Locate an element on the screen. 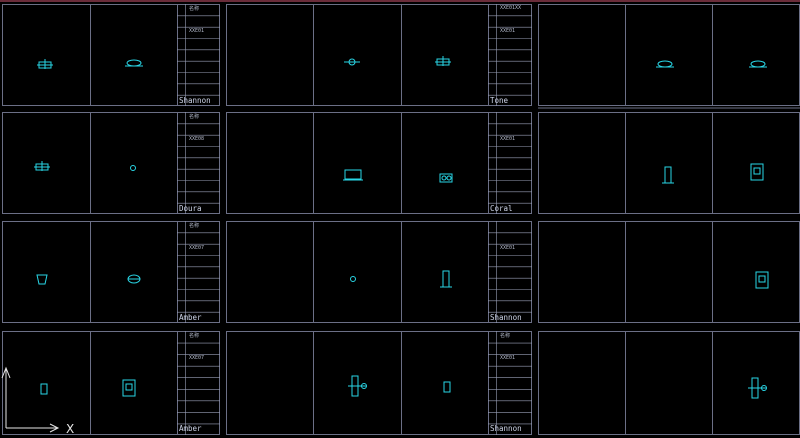 Image resolution: width=800 pixels, height=438 pixels. sheet-frame-r1c3 is located at coordinates (669, 55).